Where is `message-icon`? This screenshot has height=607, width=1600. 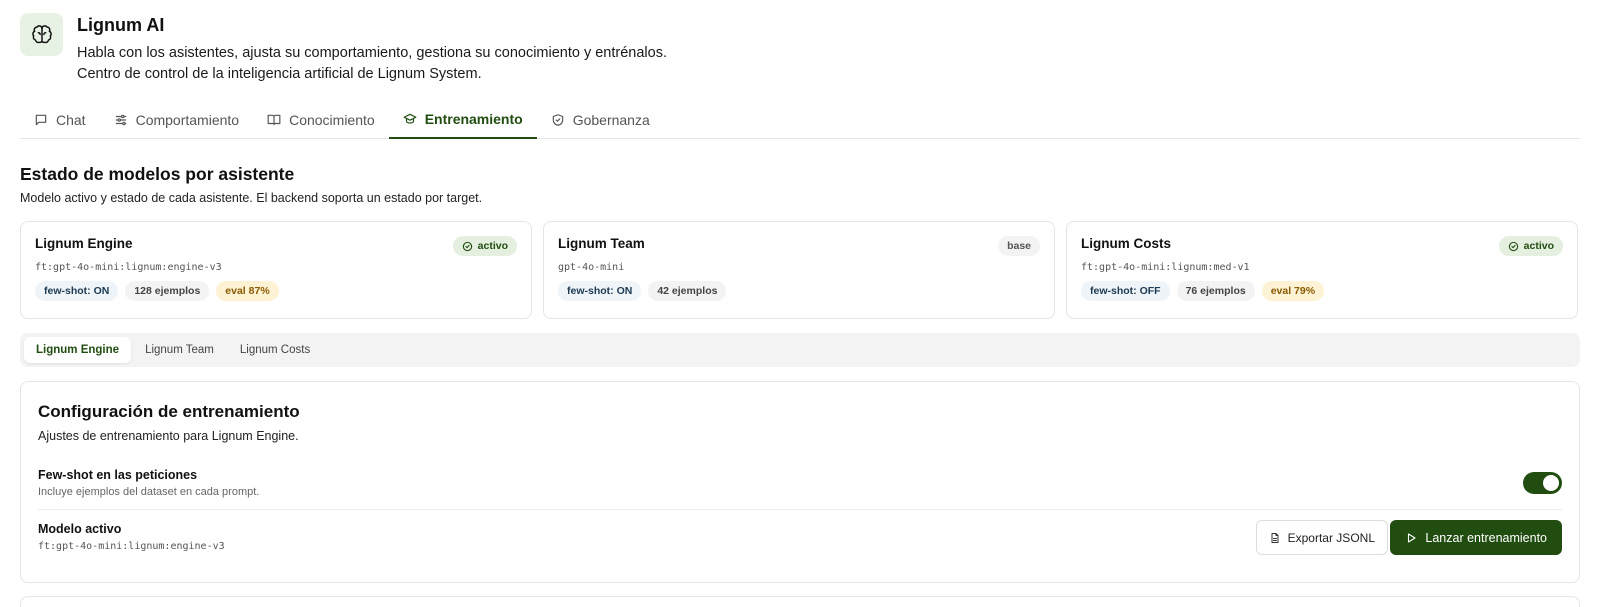 message-icon is located at coordinates (41, 119).